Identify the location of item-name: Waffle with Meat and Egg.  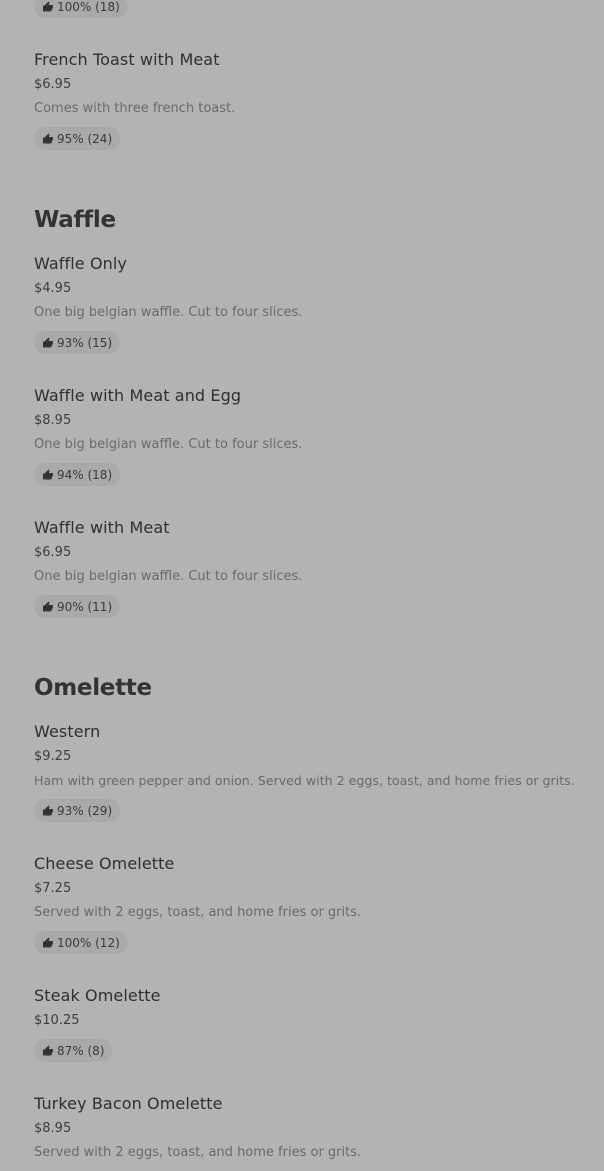
(138, 395).